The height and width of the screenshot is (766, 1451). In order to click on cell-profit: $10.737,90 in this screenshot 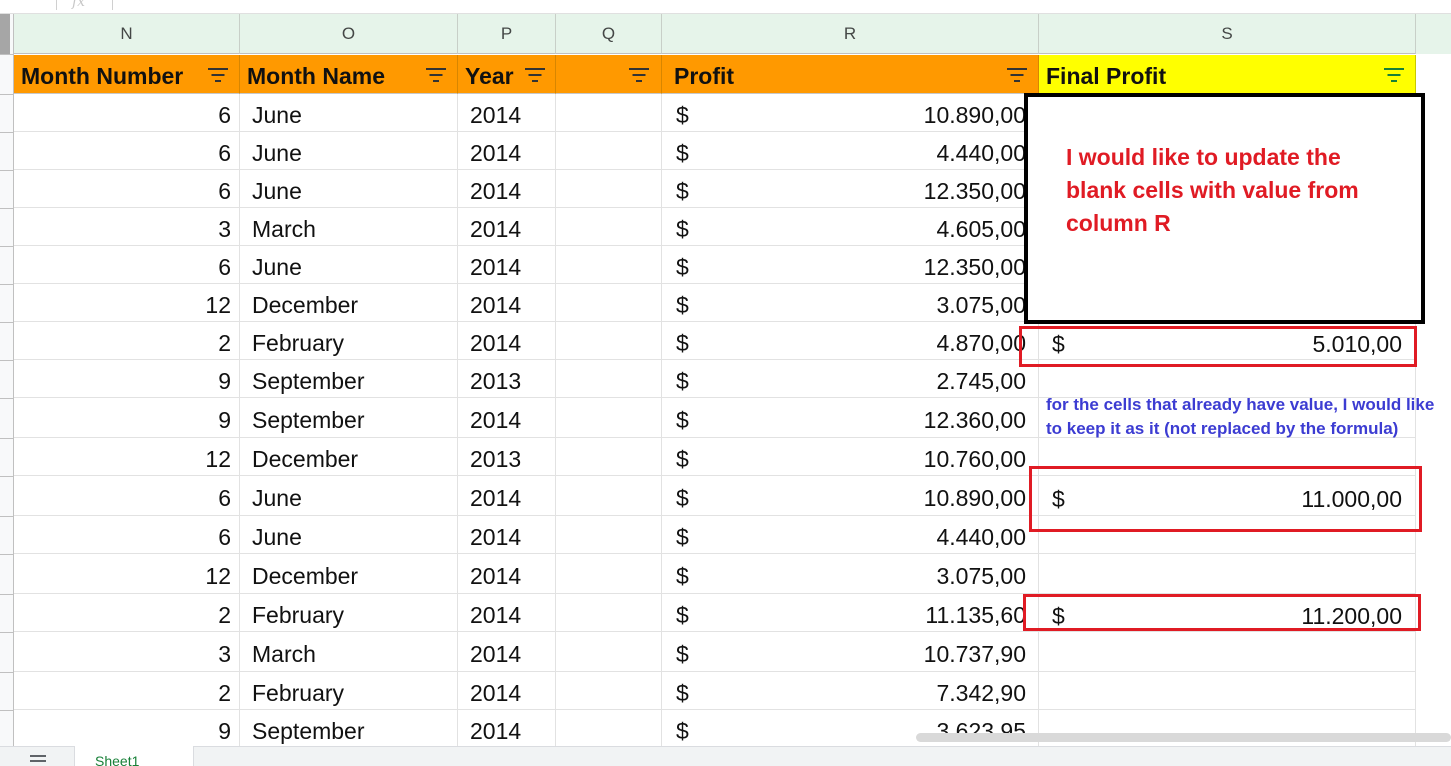, I will do `click(850, 652)`.